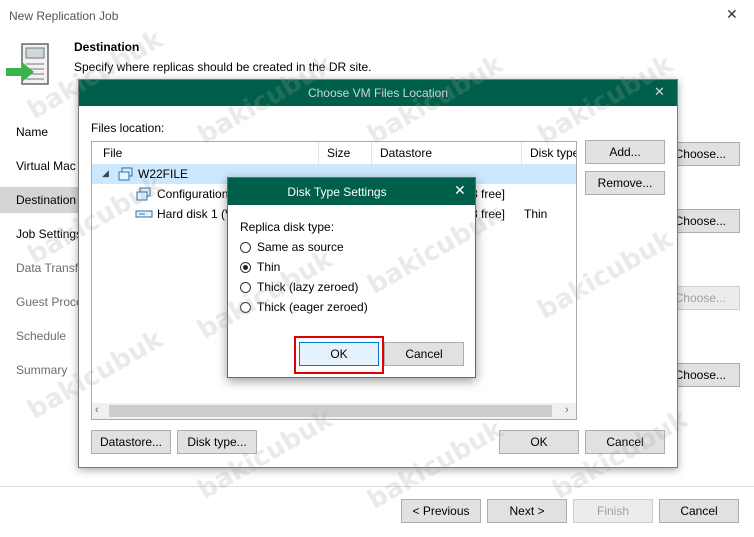  I want to click on nav-item-guest-processing: Guest Proce, so click(49, 302).